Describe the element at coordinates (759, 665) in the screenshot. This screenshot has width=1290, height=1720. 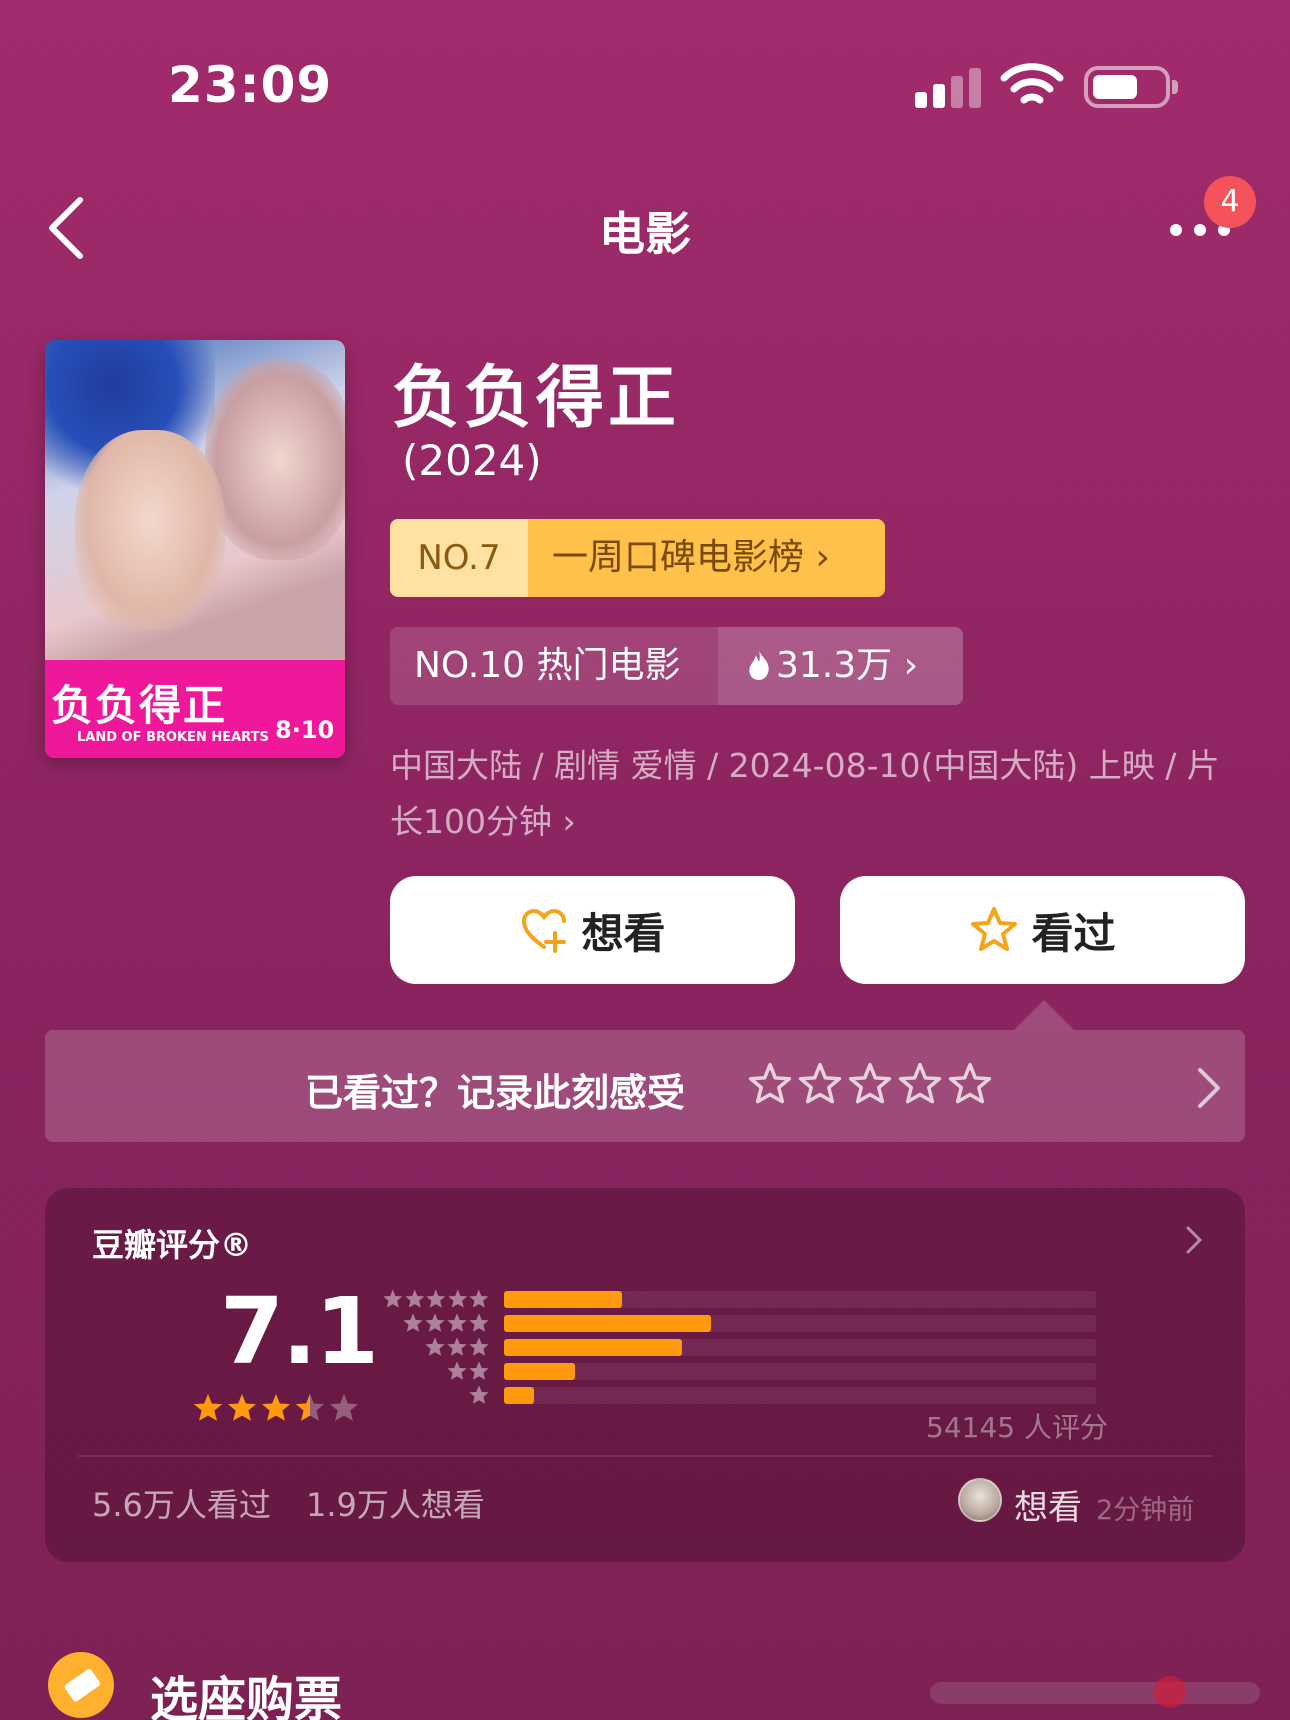
I see `flame-icon` at that location.